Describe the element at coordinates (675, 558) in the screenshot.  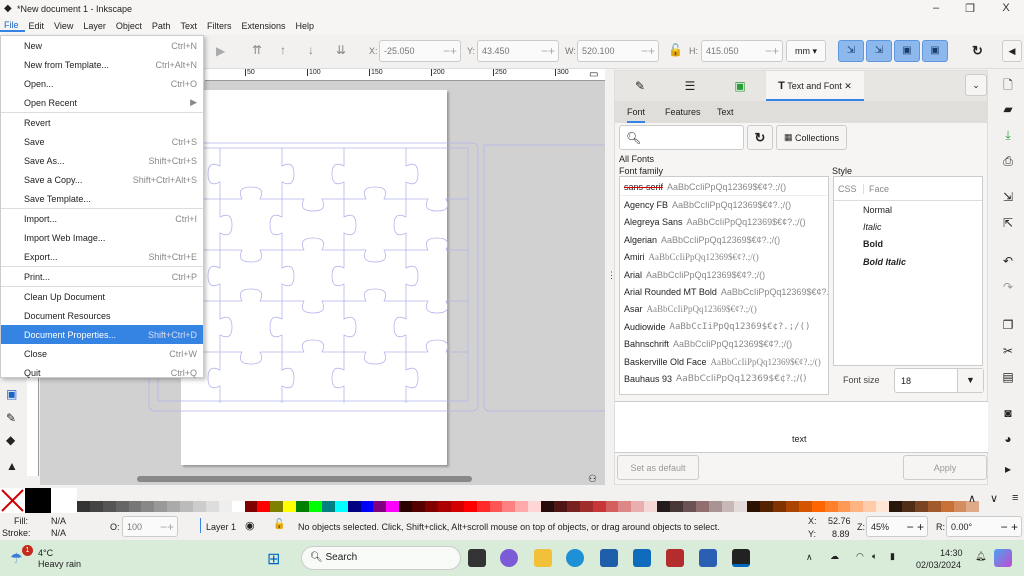
I see `app-icon` at that location.